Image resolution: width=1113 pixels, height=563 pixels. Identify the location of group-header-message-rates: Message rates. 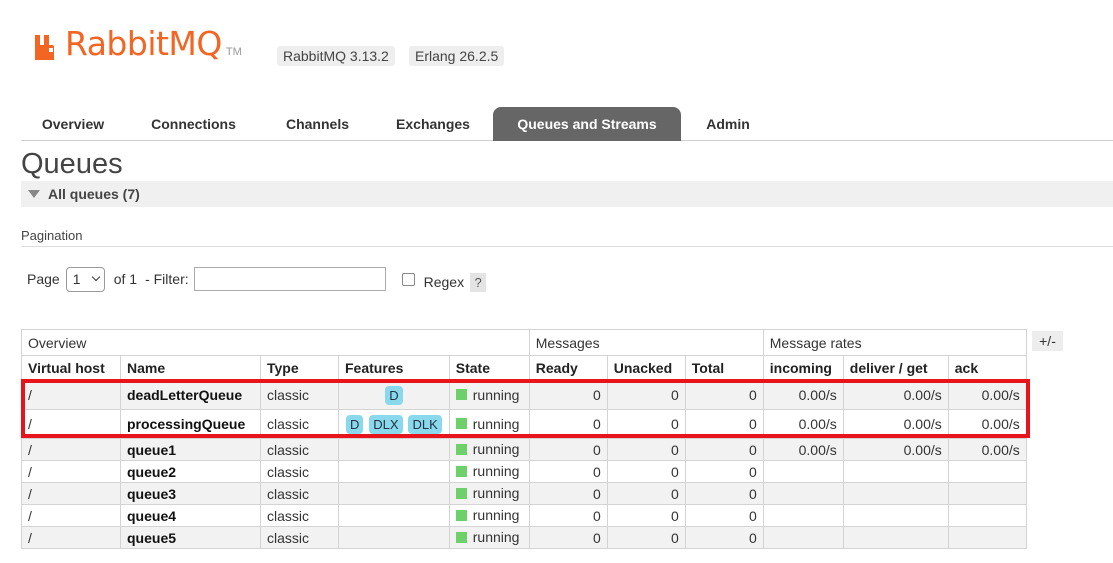
(894, 342).